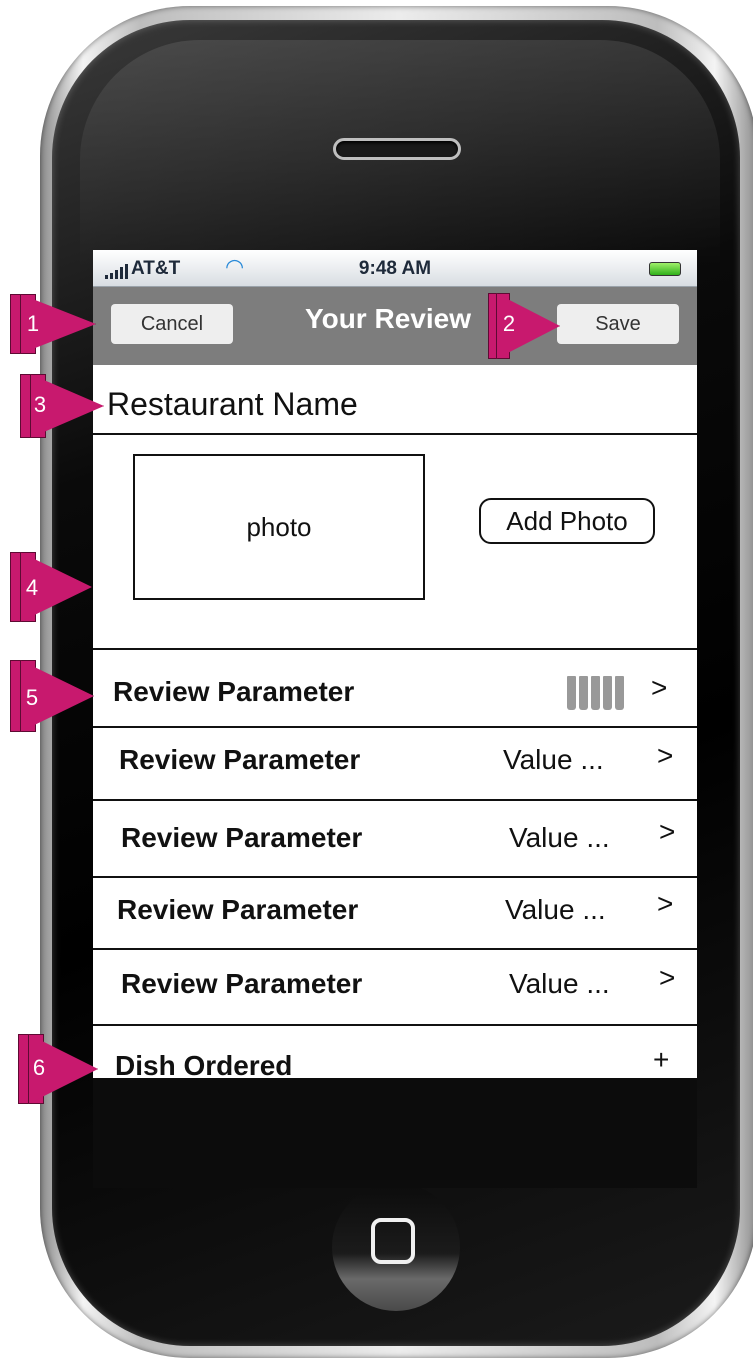  I want to click on status-bar: AT&T ◠ 9:48 AM, so click(395, 268).